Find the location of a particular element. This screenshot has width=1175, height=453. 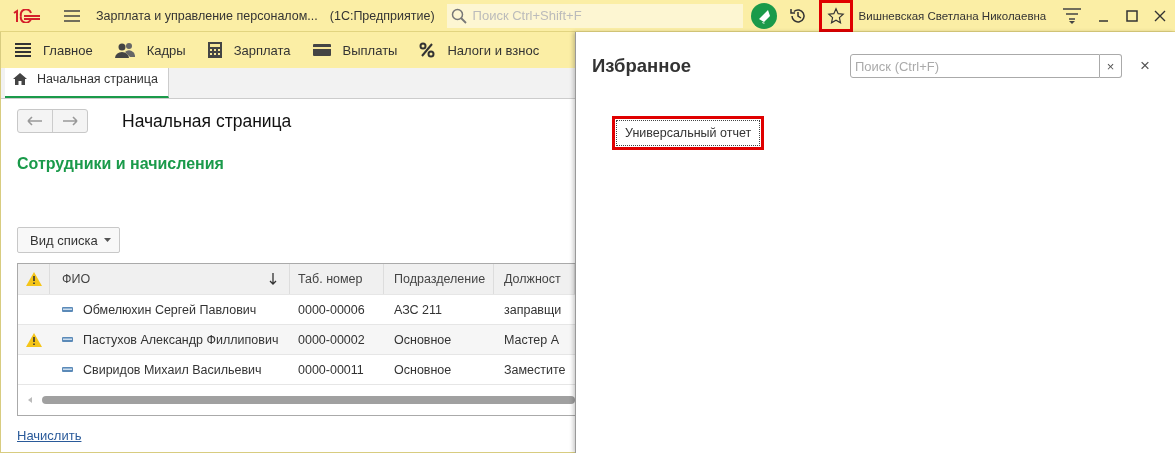

close-icon is located at coordinates (1160, 15).